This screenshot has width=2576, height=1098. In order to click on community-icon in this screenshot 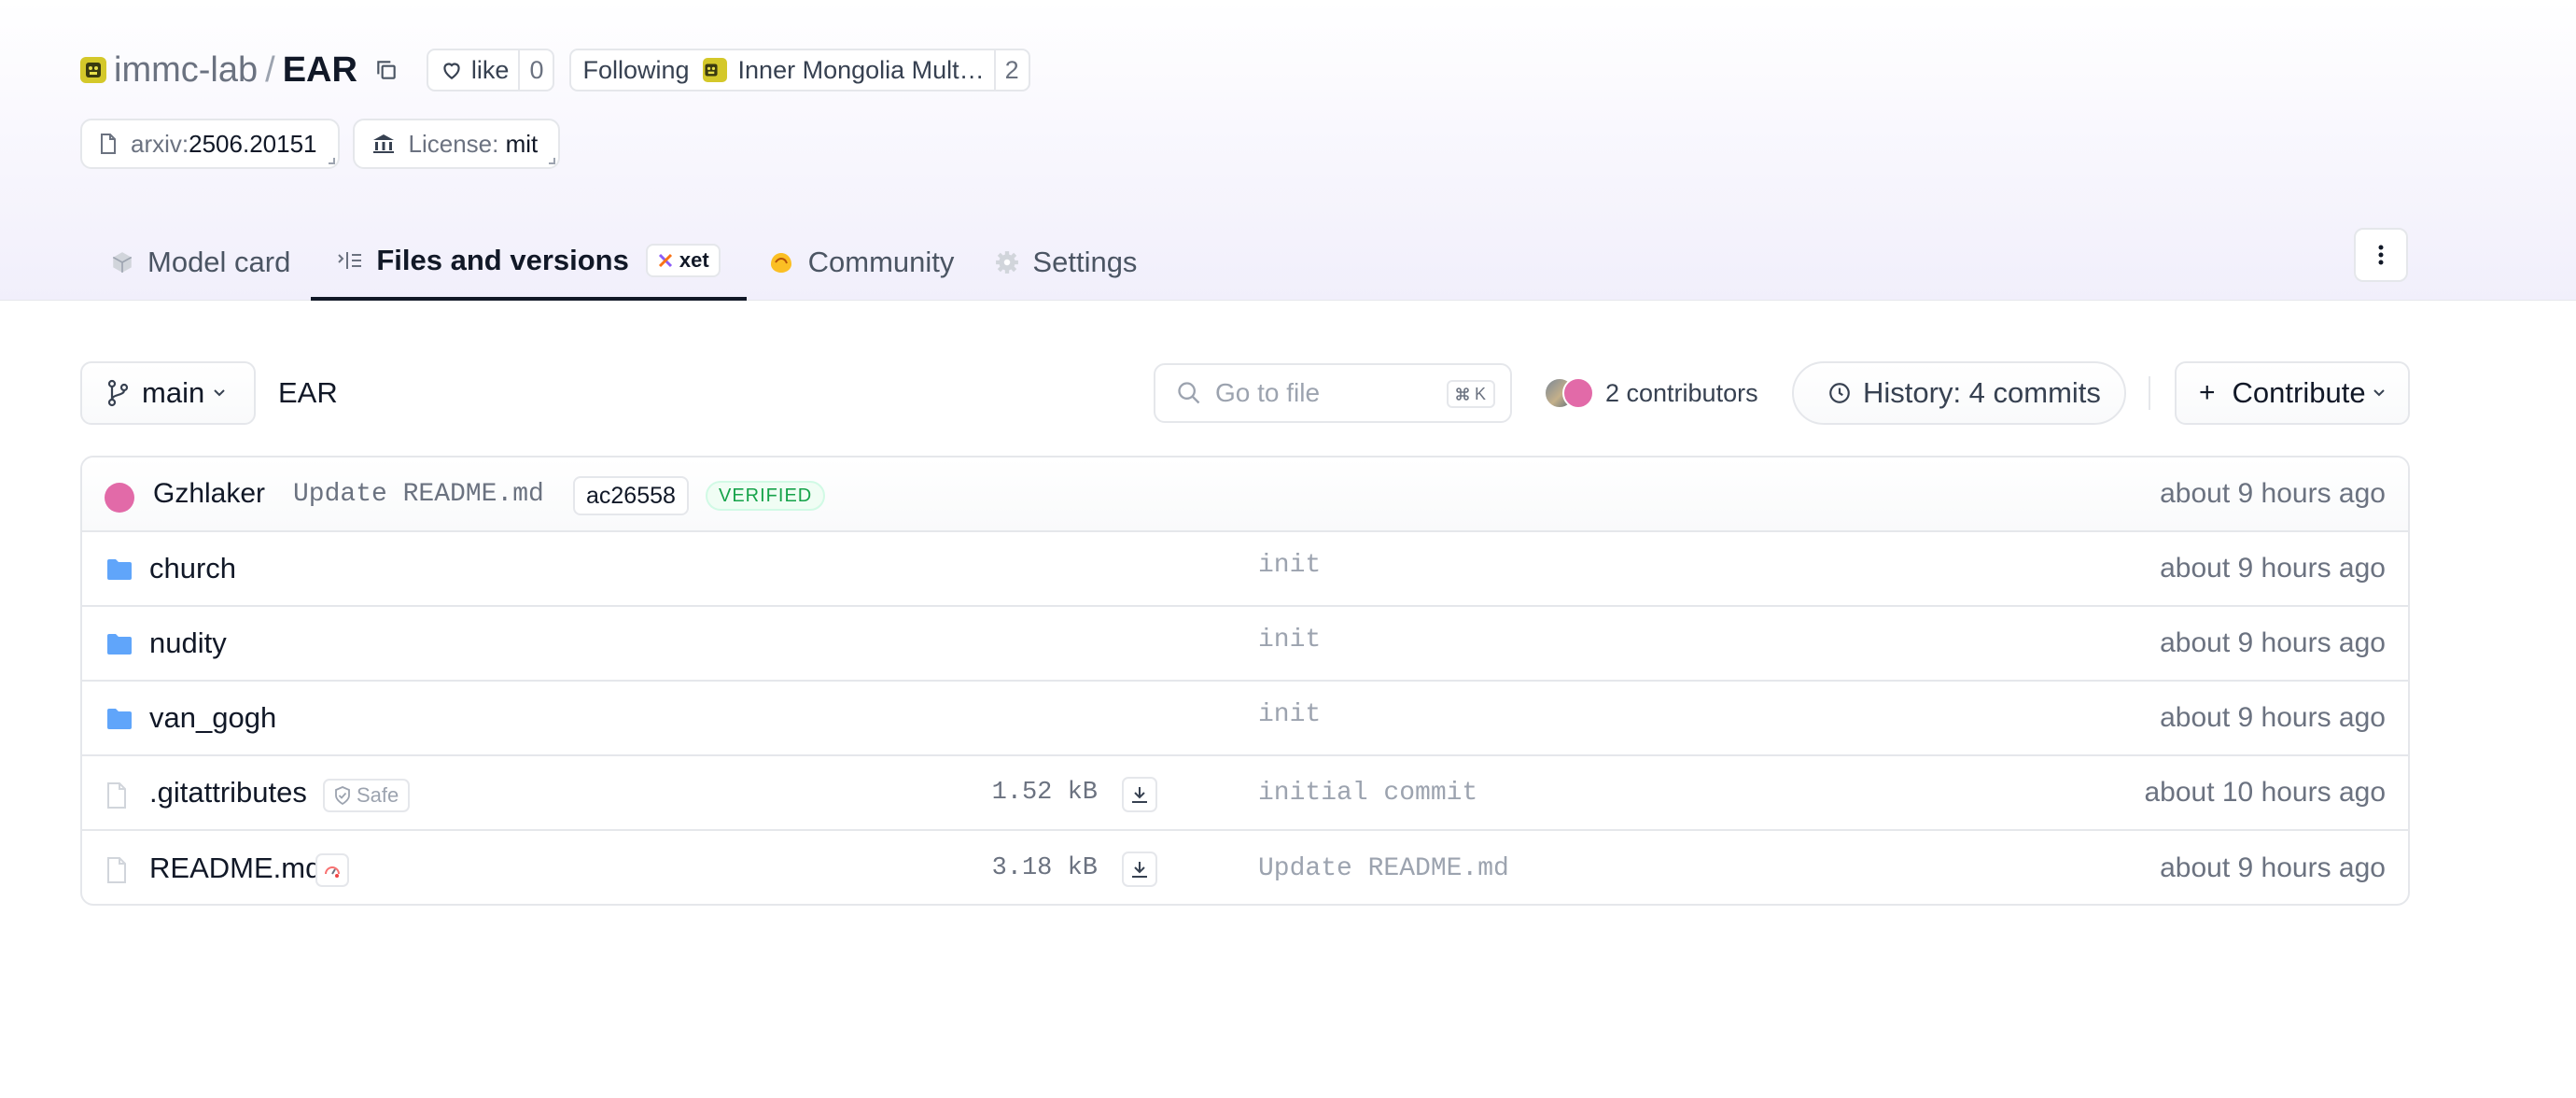, I will do `click(780, 263)`.